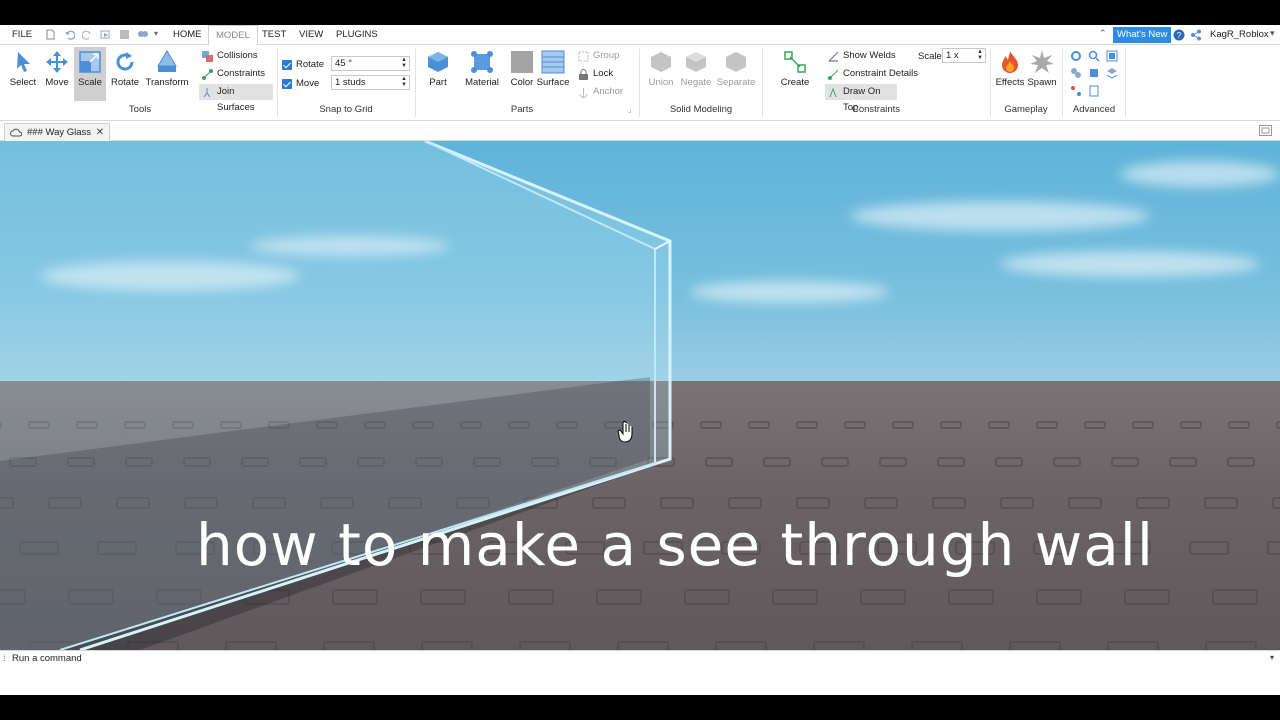 The height and width of the screenshot is (720, 1280). What do you see at coordinates (47, 658) in the screenshot?
I see `command-input: Run a command` at bounding box center [47, 658].